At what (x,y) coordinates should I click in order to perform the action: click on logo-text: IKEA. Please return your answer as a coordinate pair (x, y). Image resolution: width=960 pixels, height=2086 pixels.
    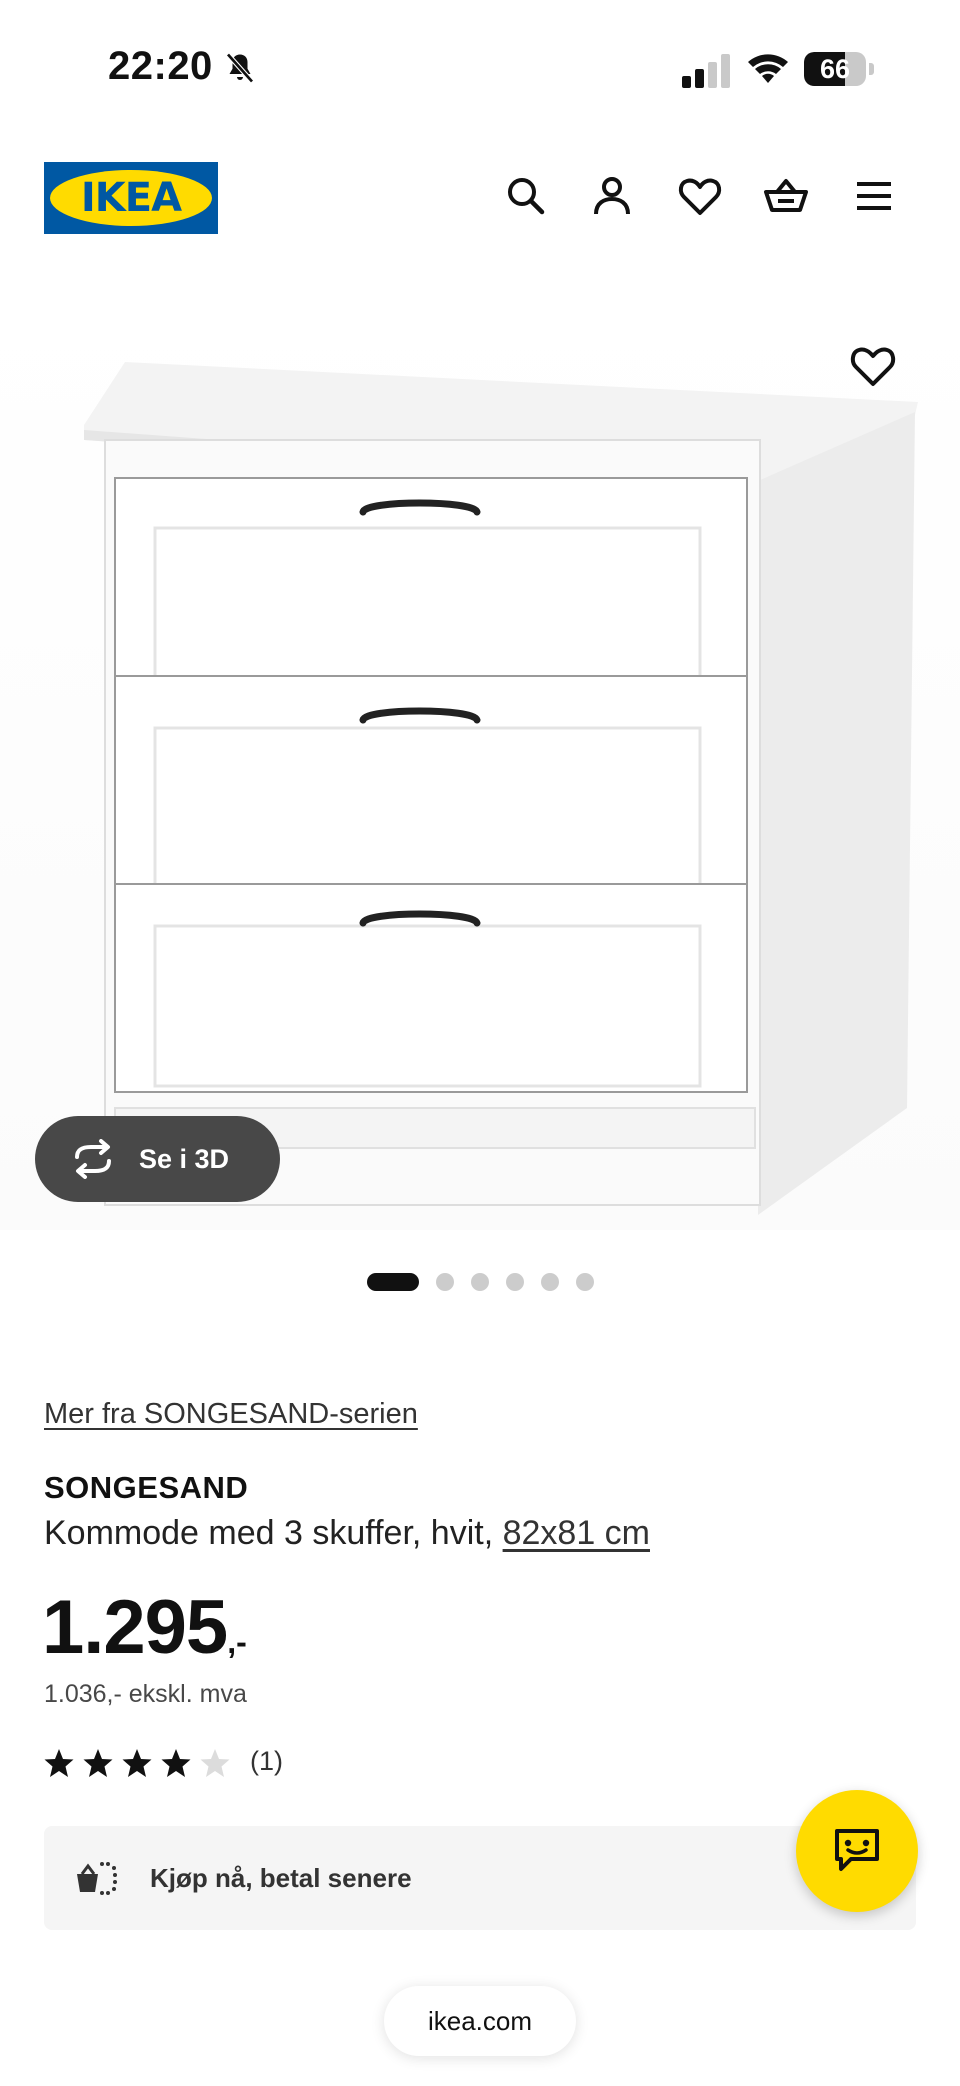
    Looking at the image, I should click on (131, 198).